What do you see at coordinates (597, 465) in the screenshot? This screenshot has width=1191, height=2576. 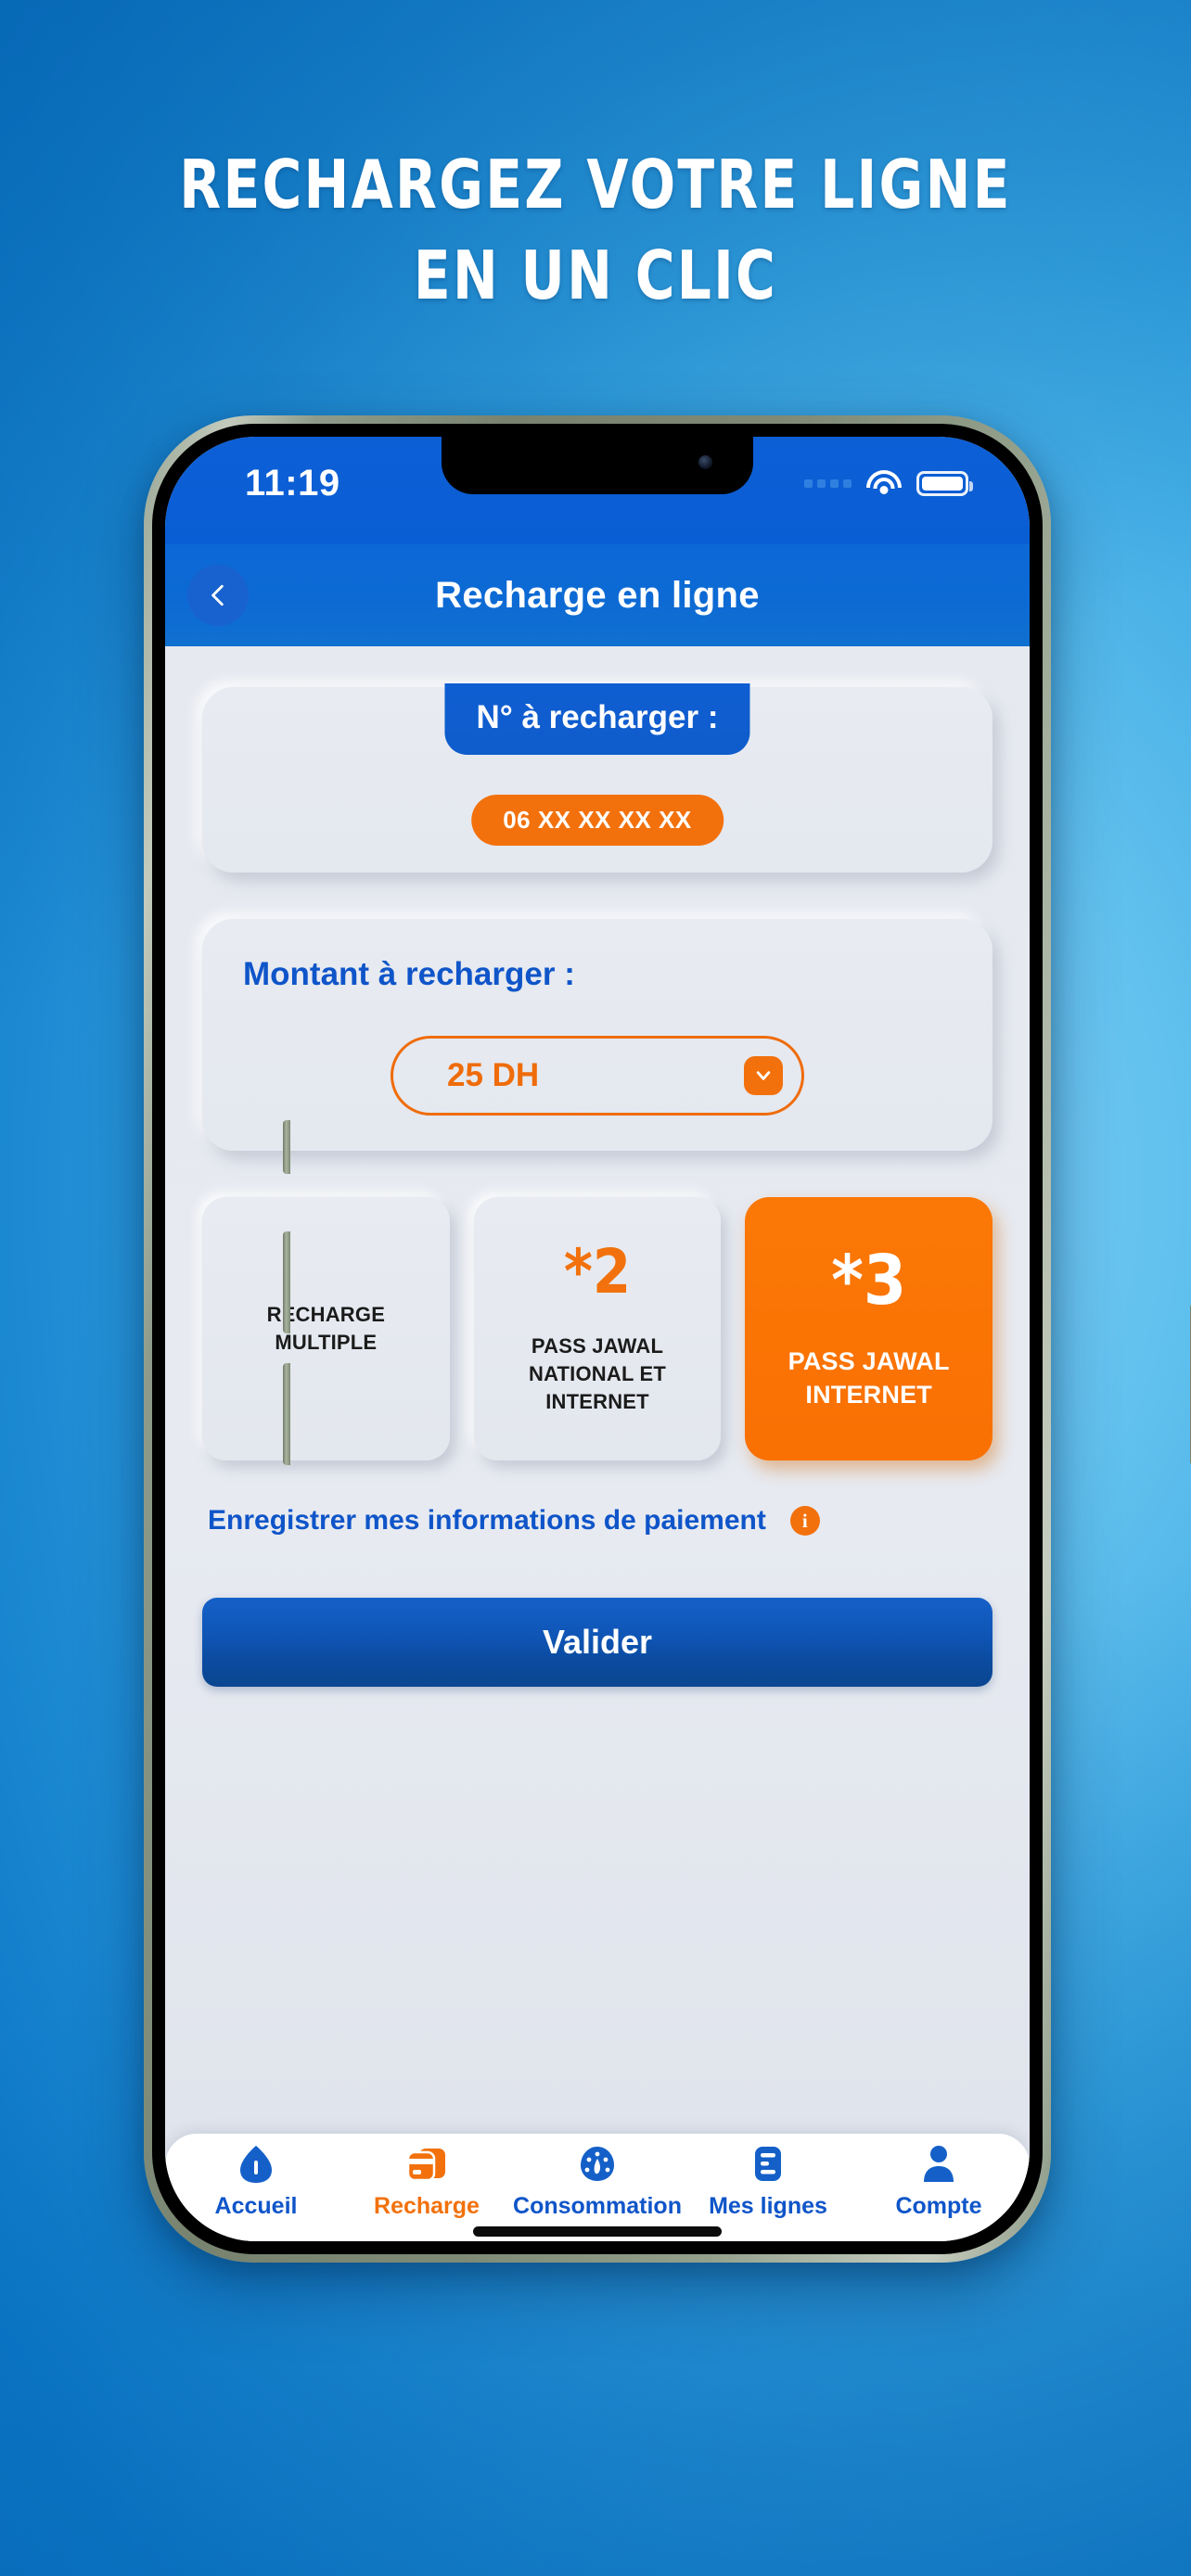 I see `phone-notch` at bounding box center [597, 465].